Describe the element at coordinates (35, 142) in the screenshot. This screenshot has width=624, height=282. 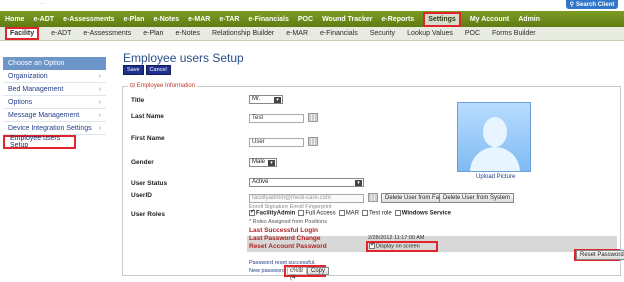
I see `sidebar-item-label: Employee users Setup` at that location.